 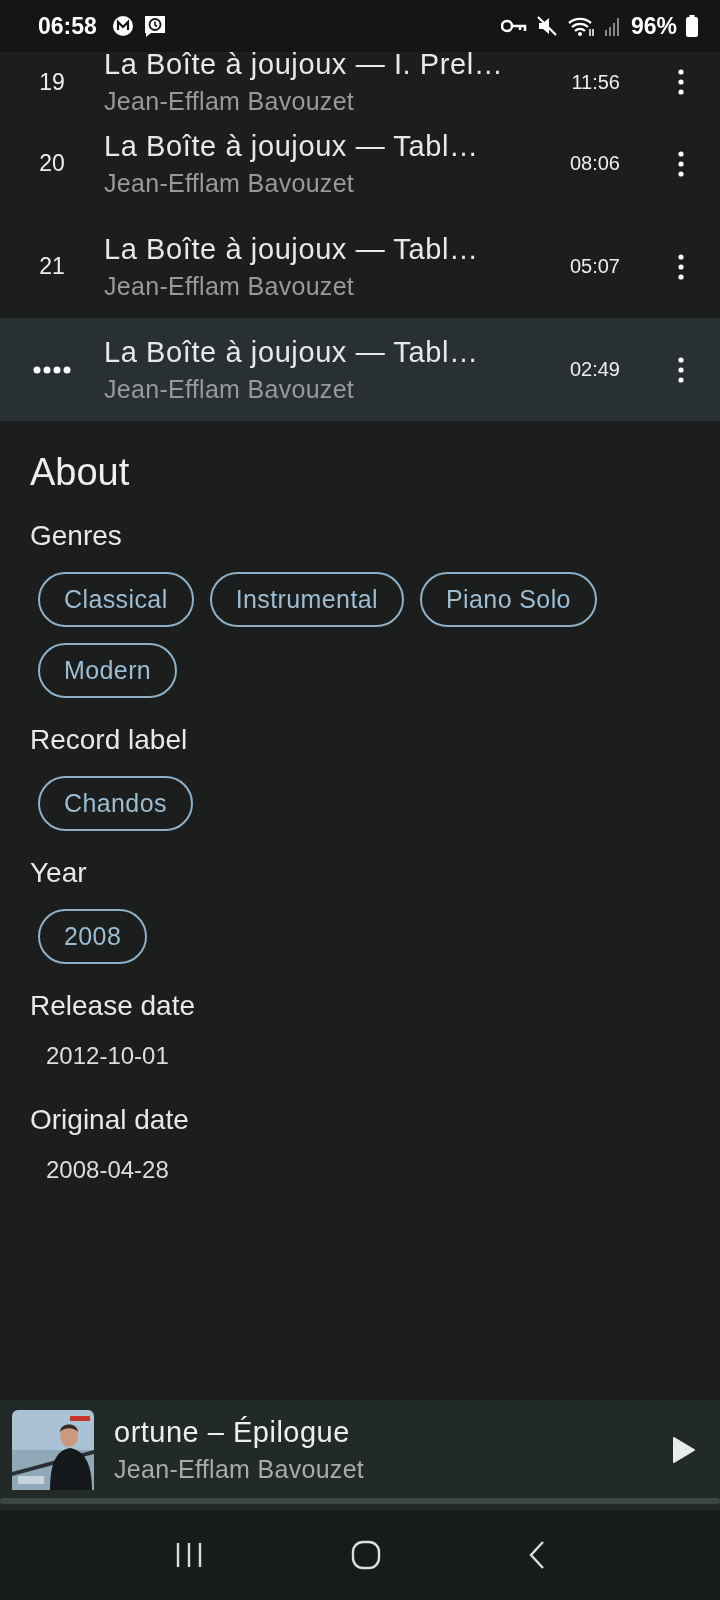 I want to click on field-value: 2008-04-28, so click(x=108, y=1170).